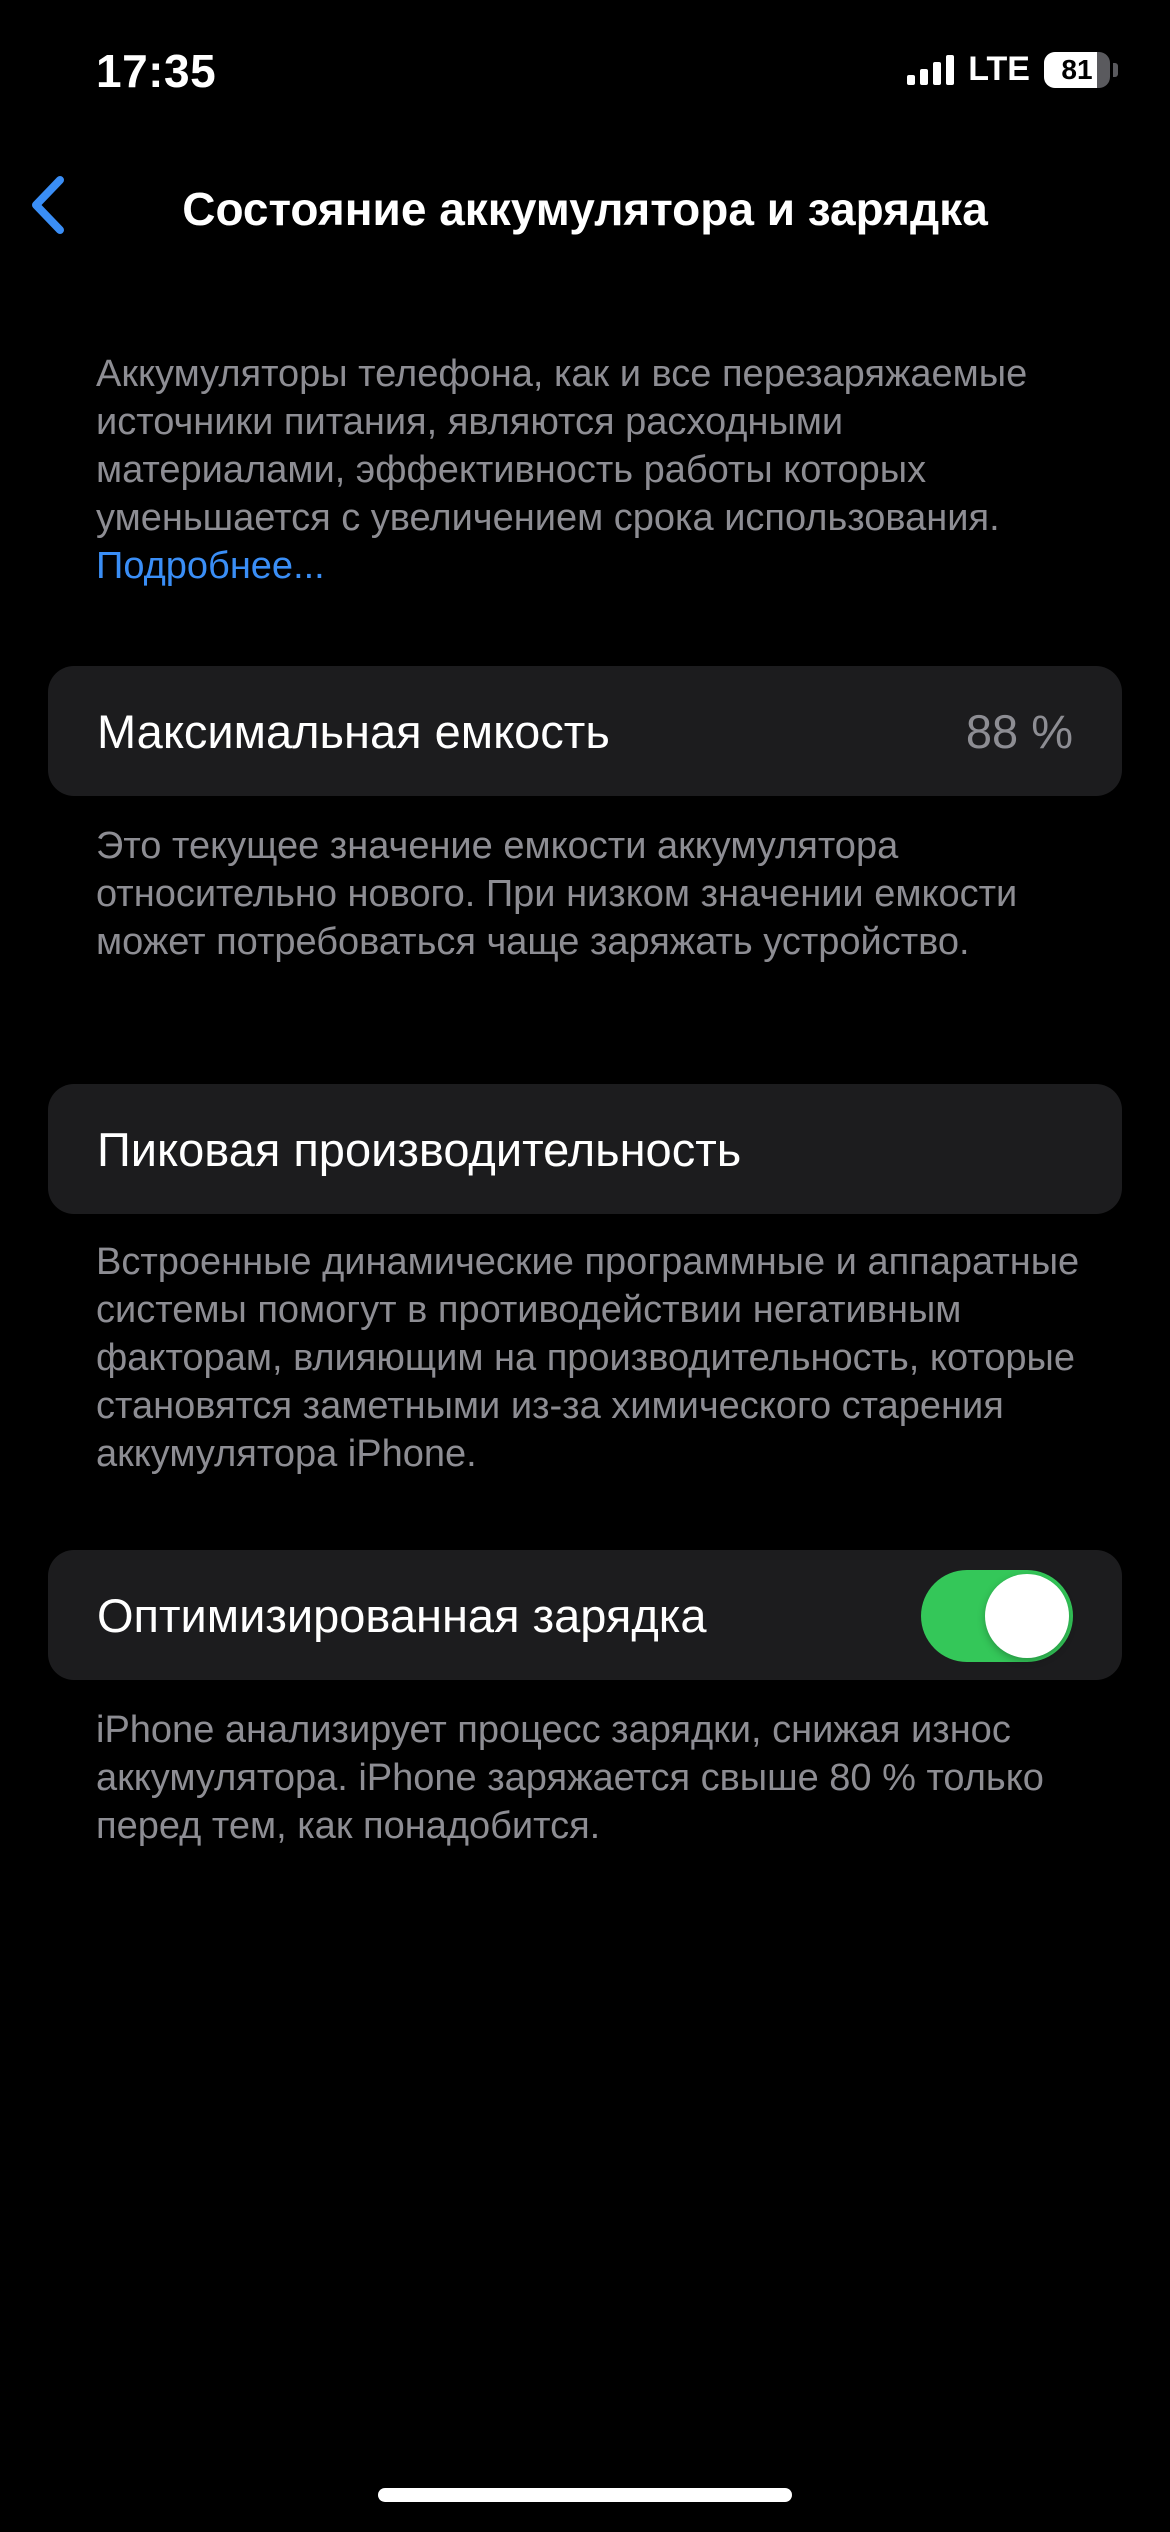 This screenshot has height=2532, width=1170. Describe the element at coordinates (1027, 1616) in the screenshot. I see `toggle-knob` at that location.